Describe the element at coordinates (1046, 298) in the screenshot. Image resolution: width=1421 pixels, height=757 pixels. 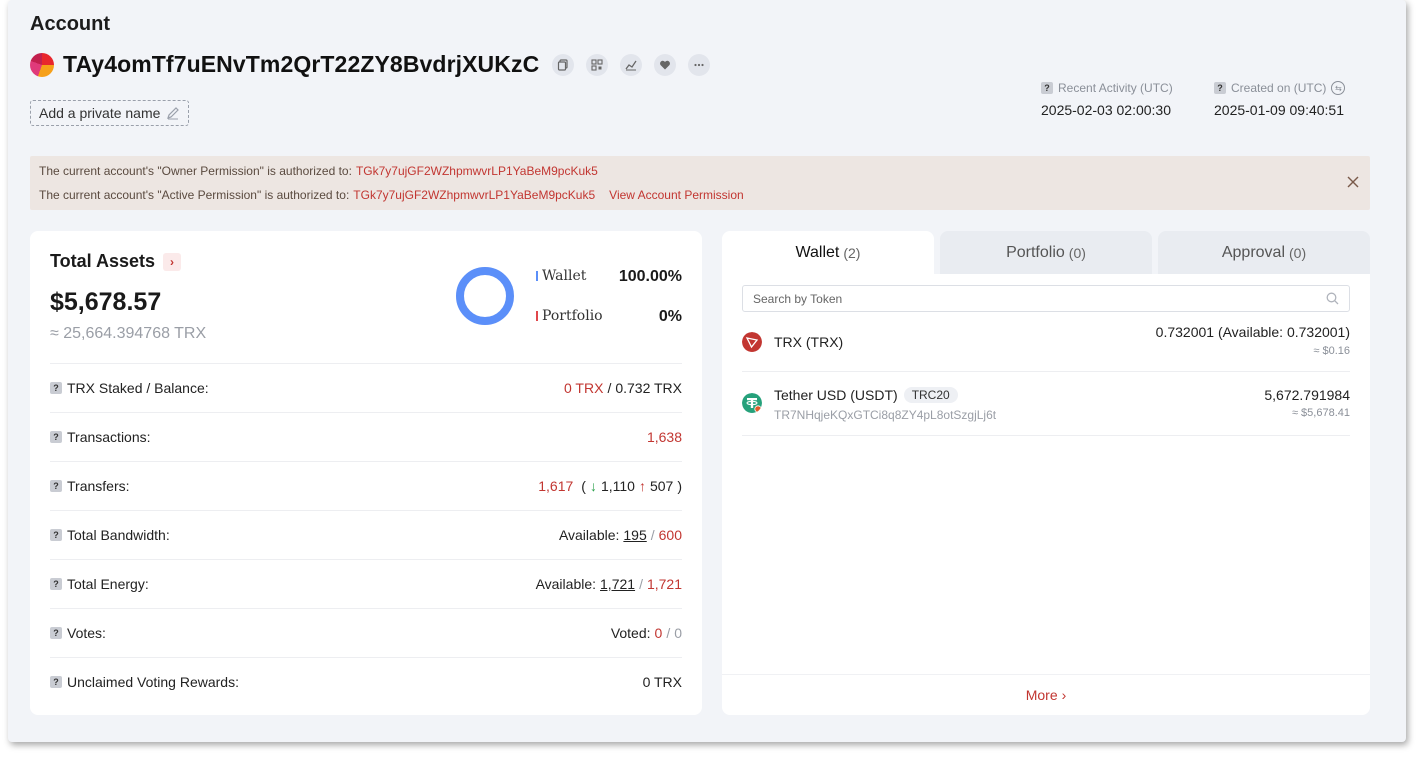
I see `token-search-input: Search by Token` at that location.